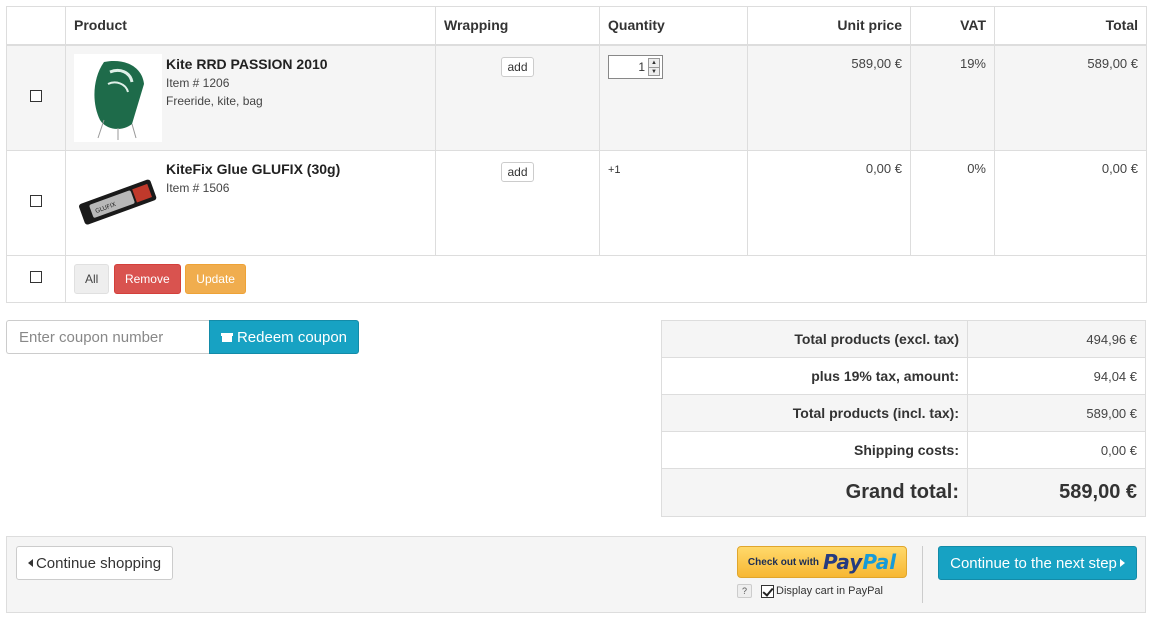 The width and height of the screenshot is (1152, 620). I want to click on tax-amount-label: plus 19% tax, amount:, so click(814, 376).